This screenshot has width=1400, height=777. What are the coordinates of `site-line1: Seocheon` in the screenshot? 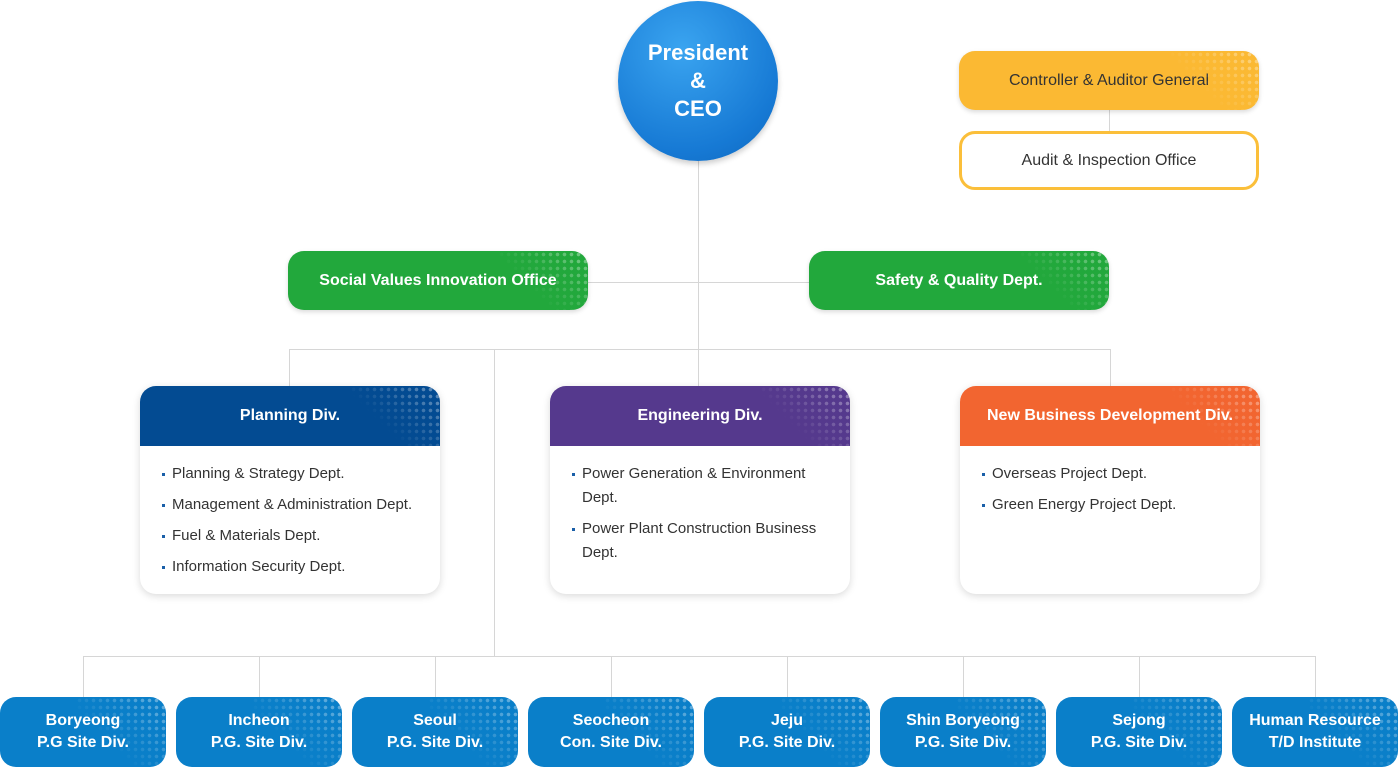 It's located at (611, 720).